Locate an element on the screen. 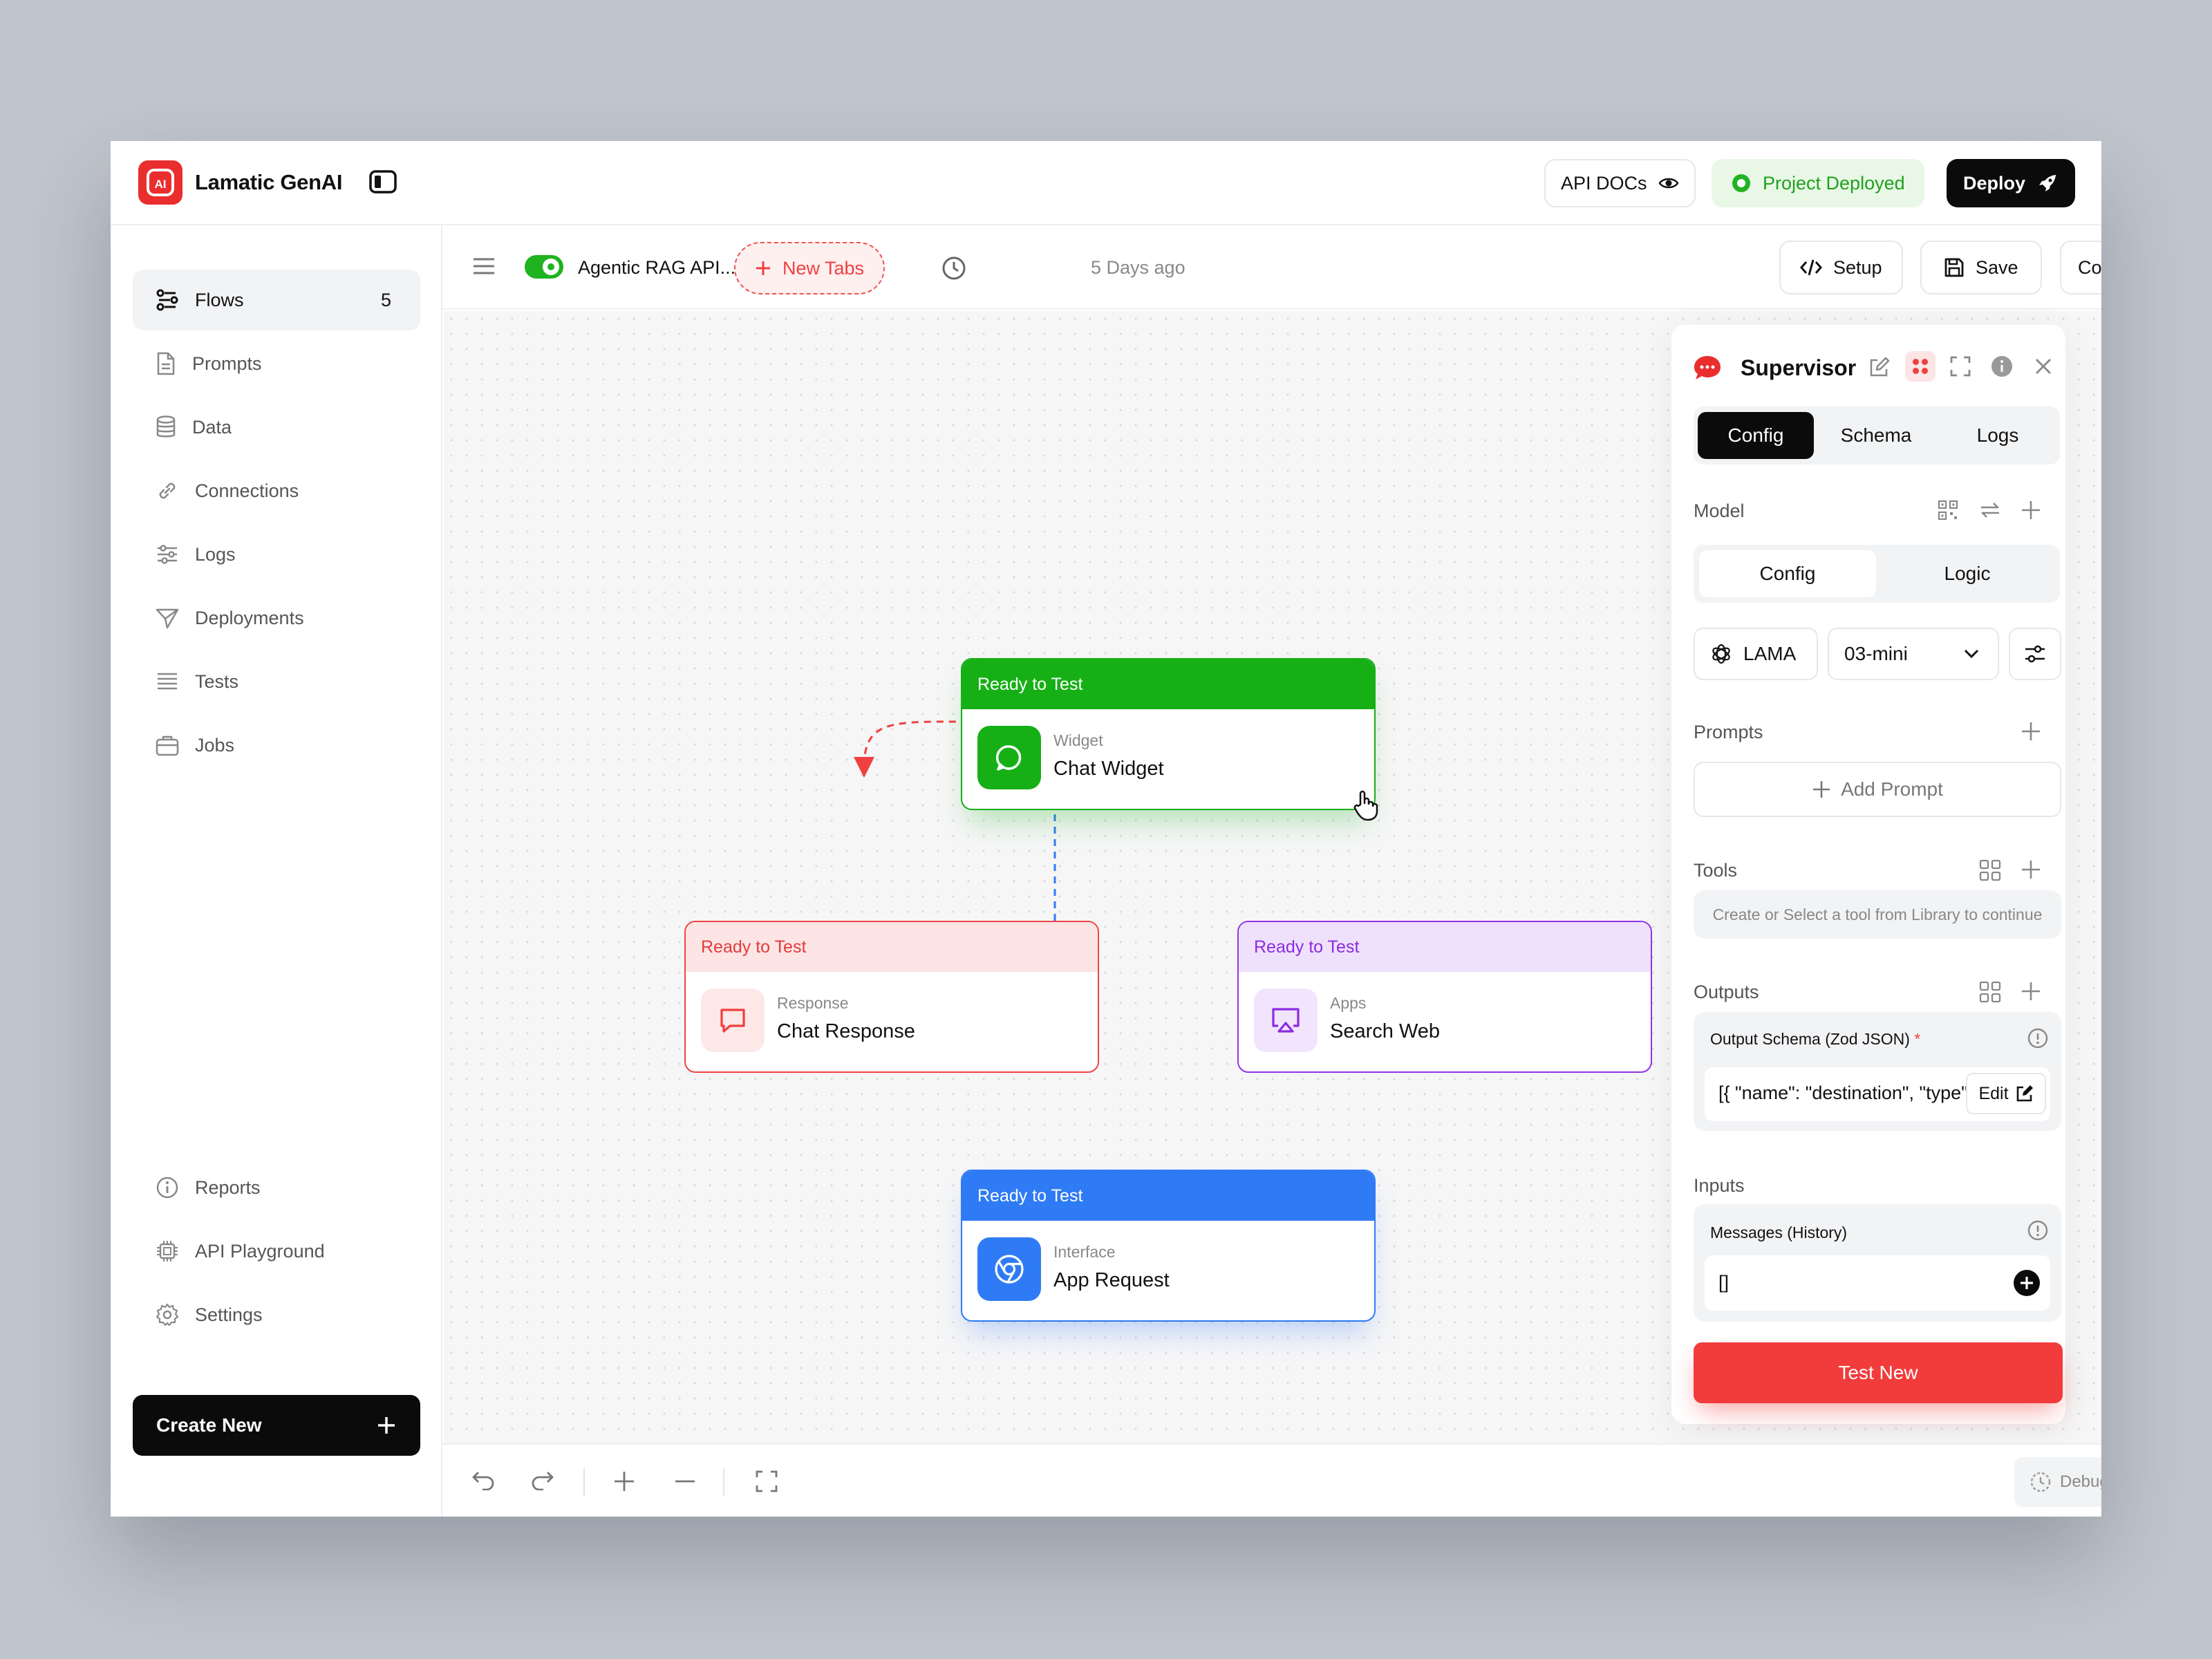 This screenshot has height=1659, width=2212. chevron-down-icon is located at coordinates (1971, 654).